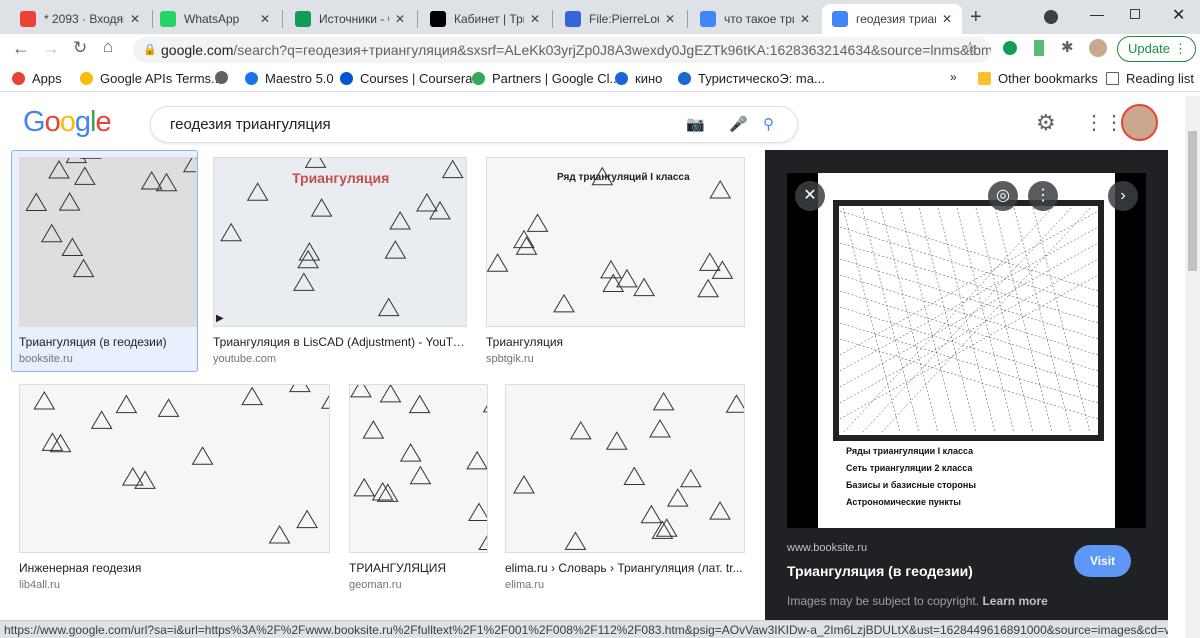 The height and width of the screenshot is (638, 1200). Describe the element at coordinates (108, 47) in the screenshot. I see `home-icon: ⌂` at that location.